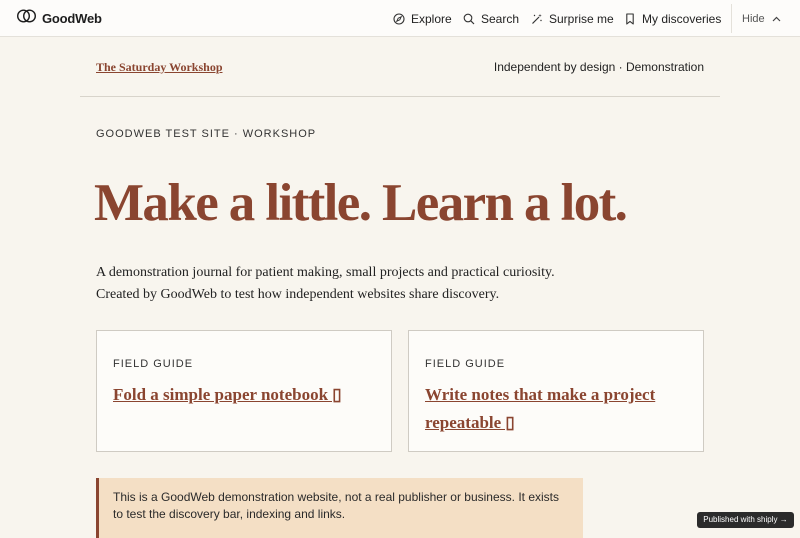 The width and height of the screenshot is (800, 538). I want to click on card-link-paper-notebook: Fold a simple paper notebook ▯, so click(244, 395).